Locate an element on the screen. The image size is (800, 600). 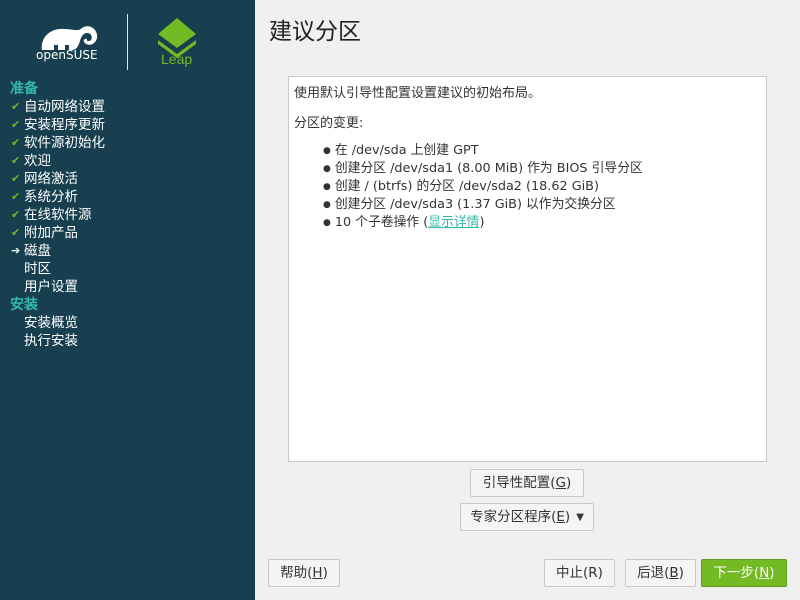
abort-button: 中止(R) is located at coordinates (579, 573).